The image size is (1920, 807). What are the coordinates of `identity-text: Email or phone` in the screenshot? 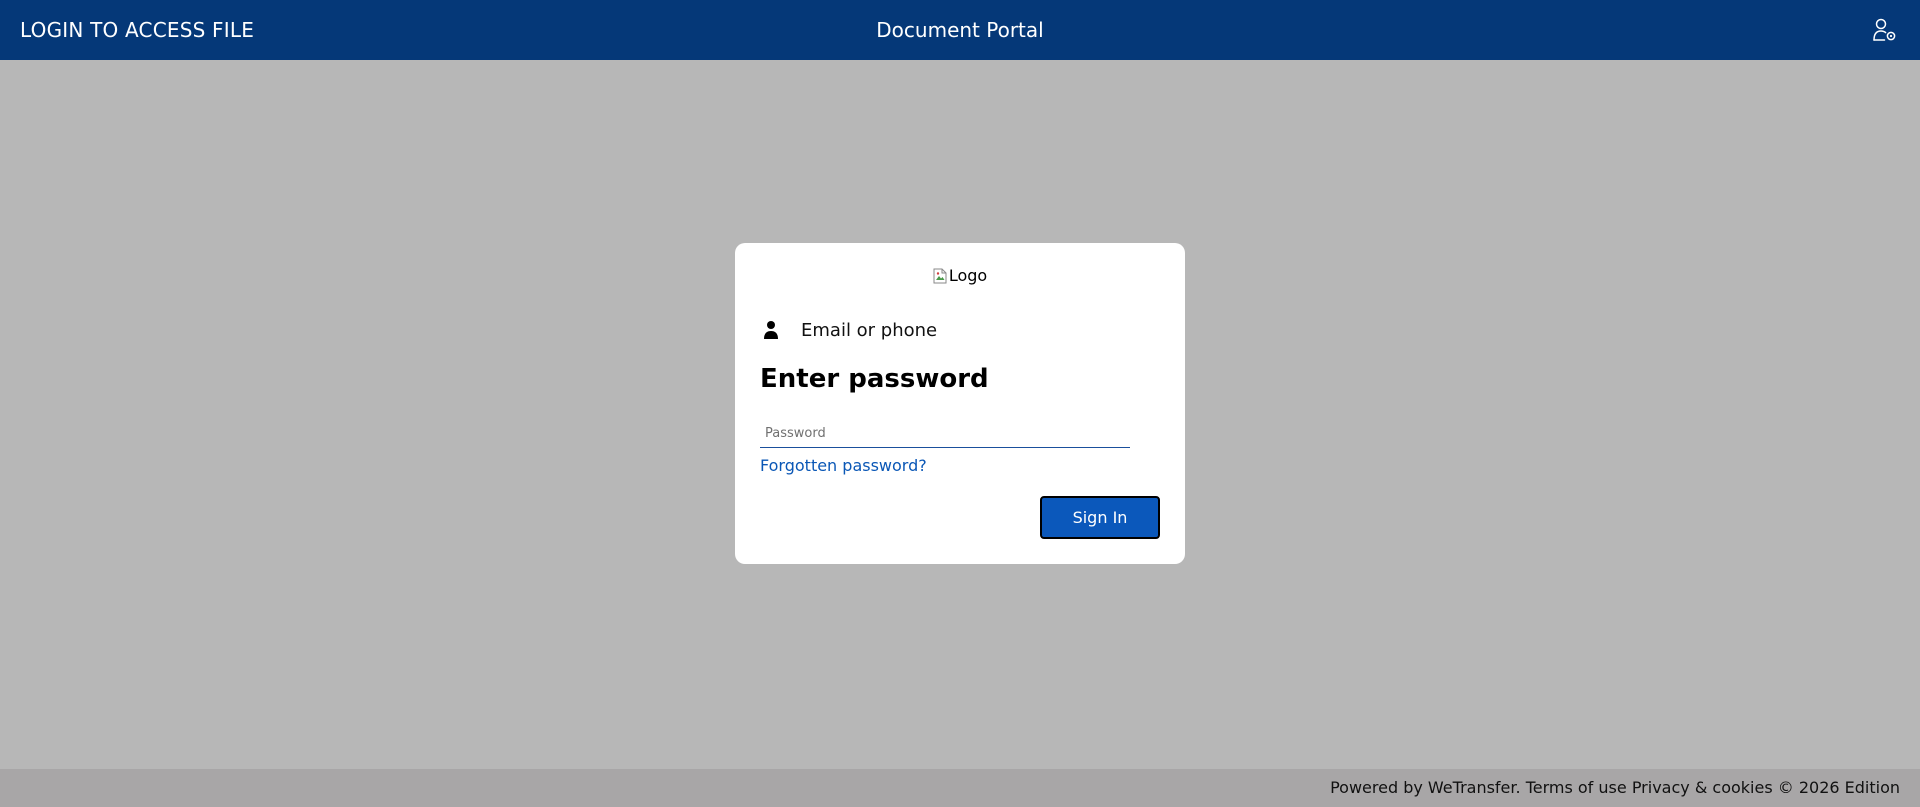 It's located at (869, 330).